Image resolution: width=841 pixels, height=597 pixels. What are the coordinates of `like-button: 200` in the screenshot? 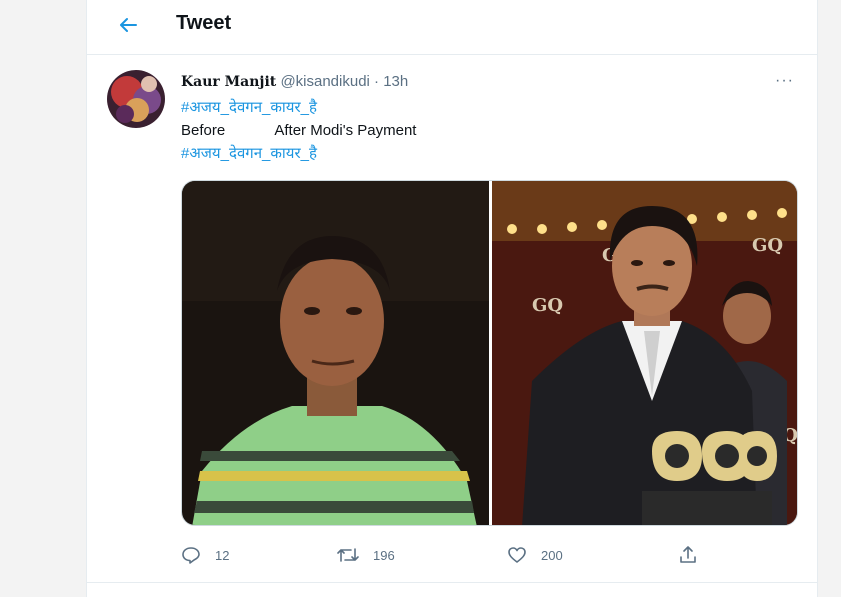 It's located at (535, 555).